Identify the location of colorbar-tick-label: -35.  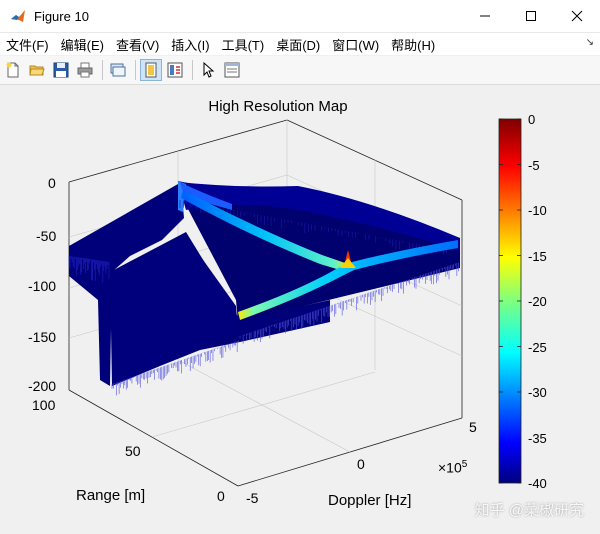
(537, 438).